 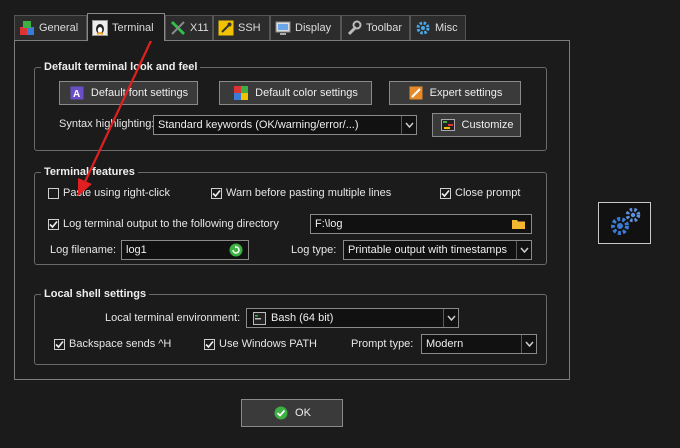 I want to click on group-title: Local shell settings, so click(x=95, y=294).